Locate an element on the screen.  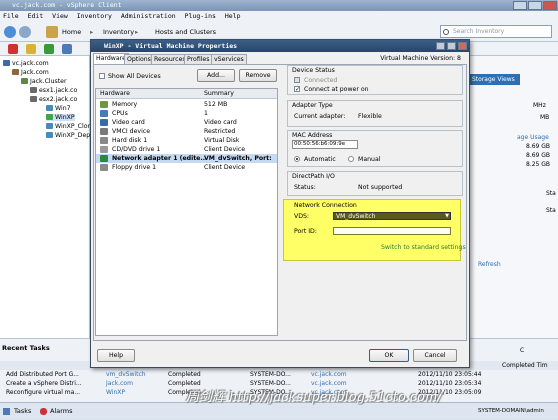
tree-item-selected: WinXP is located at coordinates (60, 117).